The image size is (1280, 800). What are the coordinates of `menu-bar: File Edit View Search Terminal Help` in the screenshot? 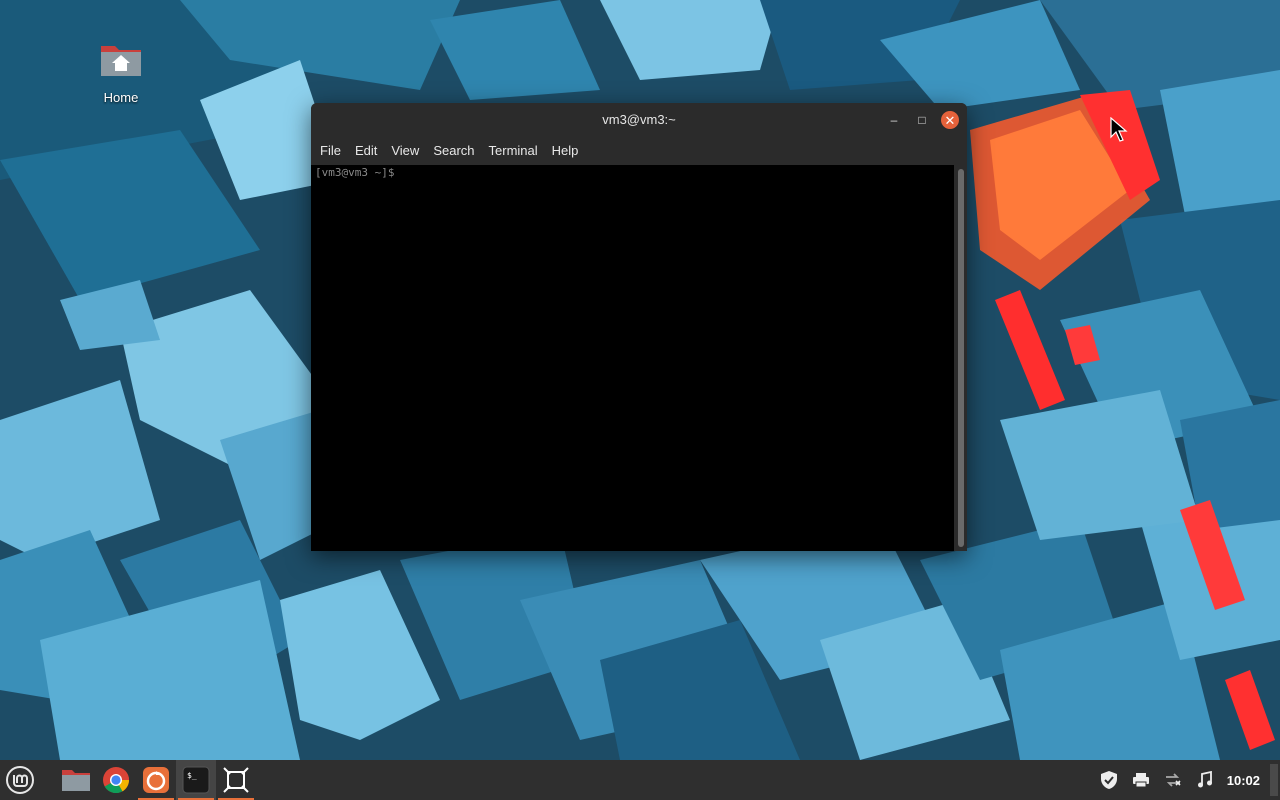 It's located at (639, 151).